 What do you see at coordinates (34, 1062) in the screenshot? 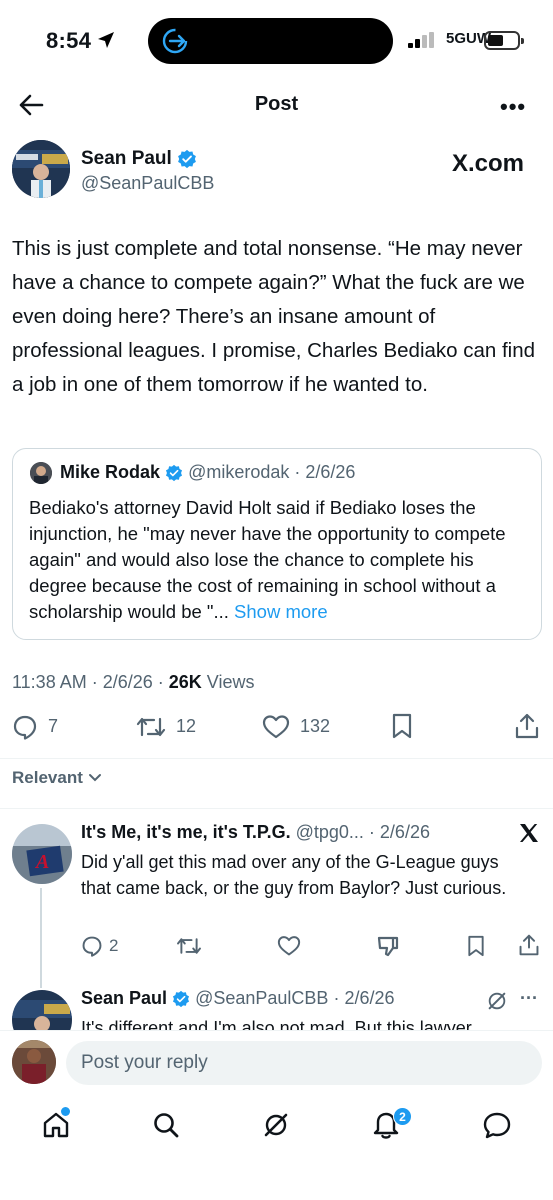
I see `my-avatar` at bounding box center [34, 1062].